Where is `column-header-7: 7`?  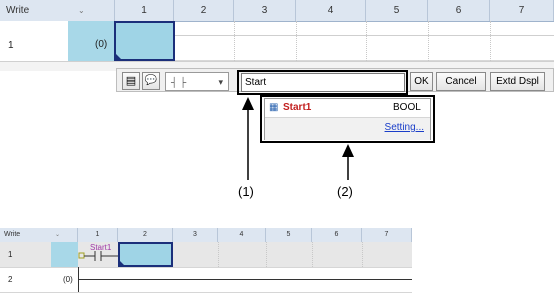
column-header-7: 7 is located at coordinates (387, 235).